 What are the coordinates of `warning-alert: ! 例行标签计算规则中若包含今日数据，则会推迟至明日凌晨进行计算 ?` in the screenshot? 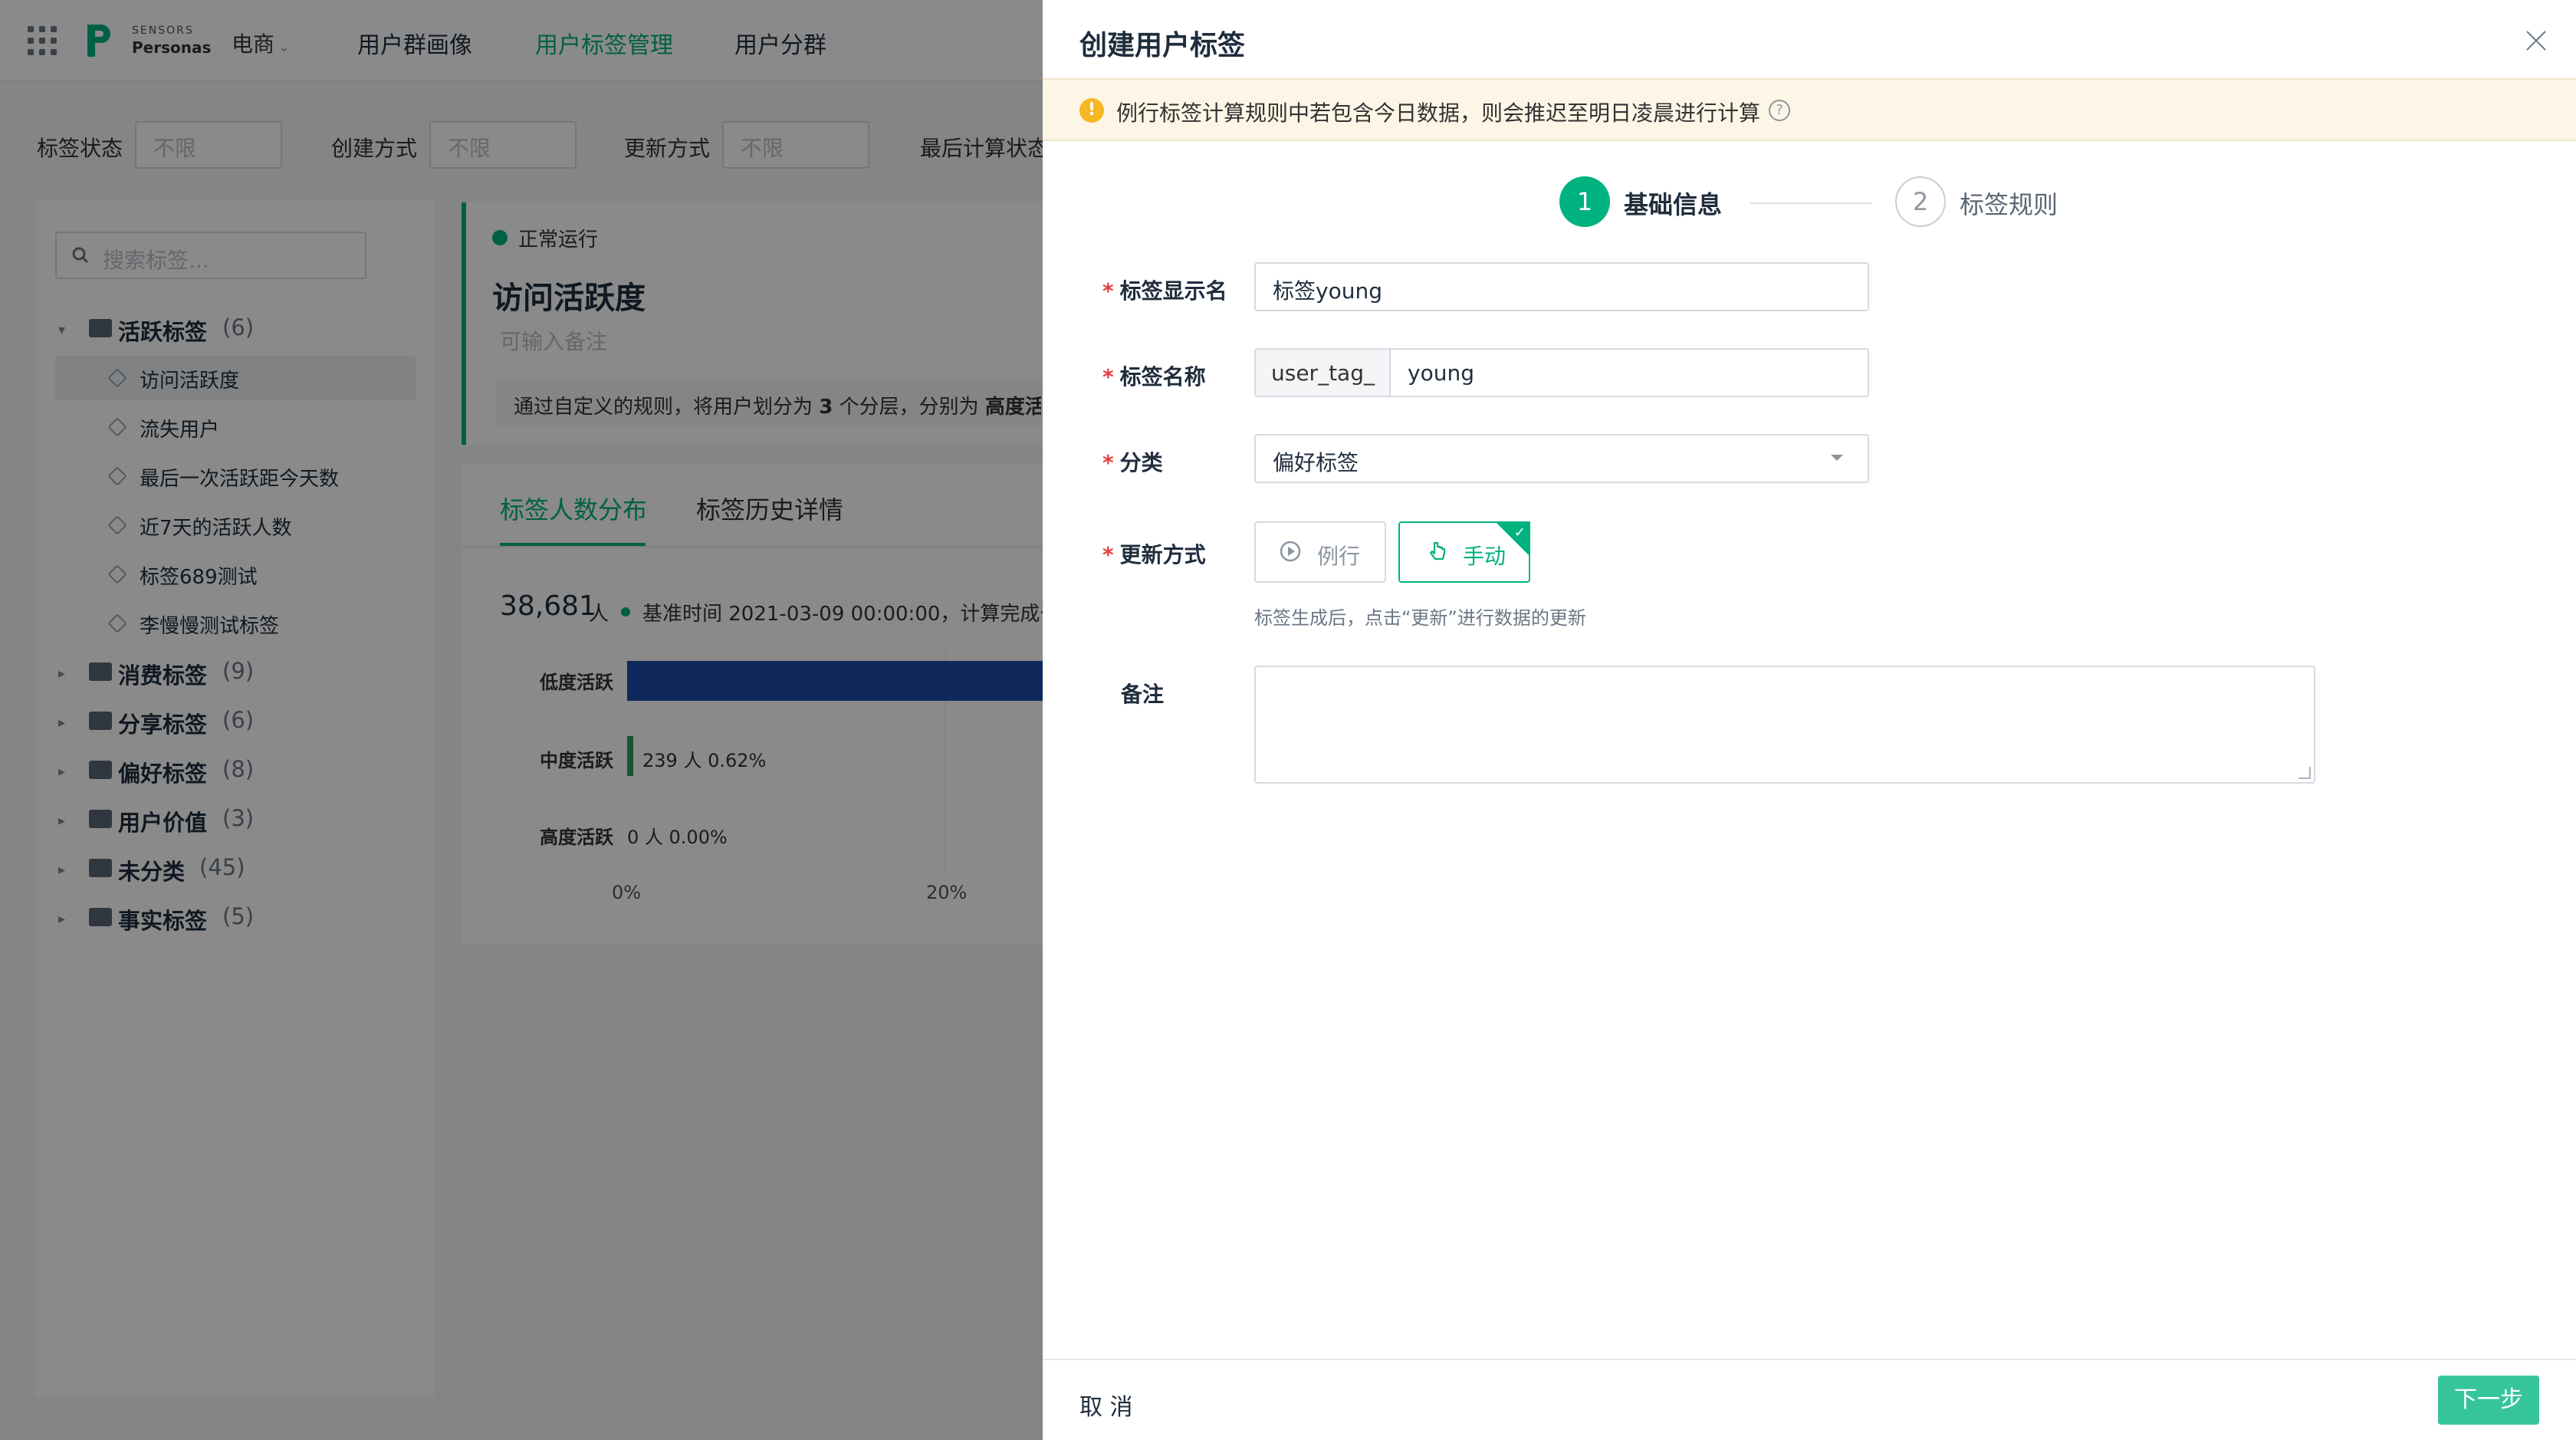 It's located at (1810, 109).